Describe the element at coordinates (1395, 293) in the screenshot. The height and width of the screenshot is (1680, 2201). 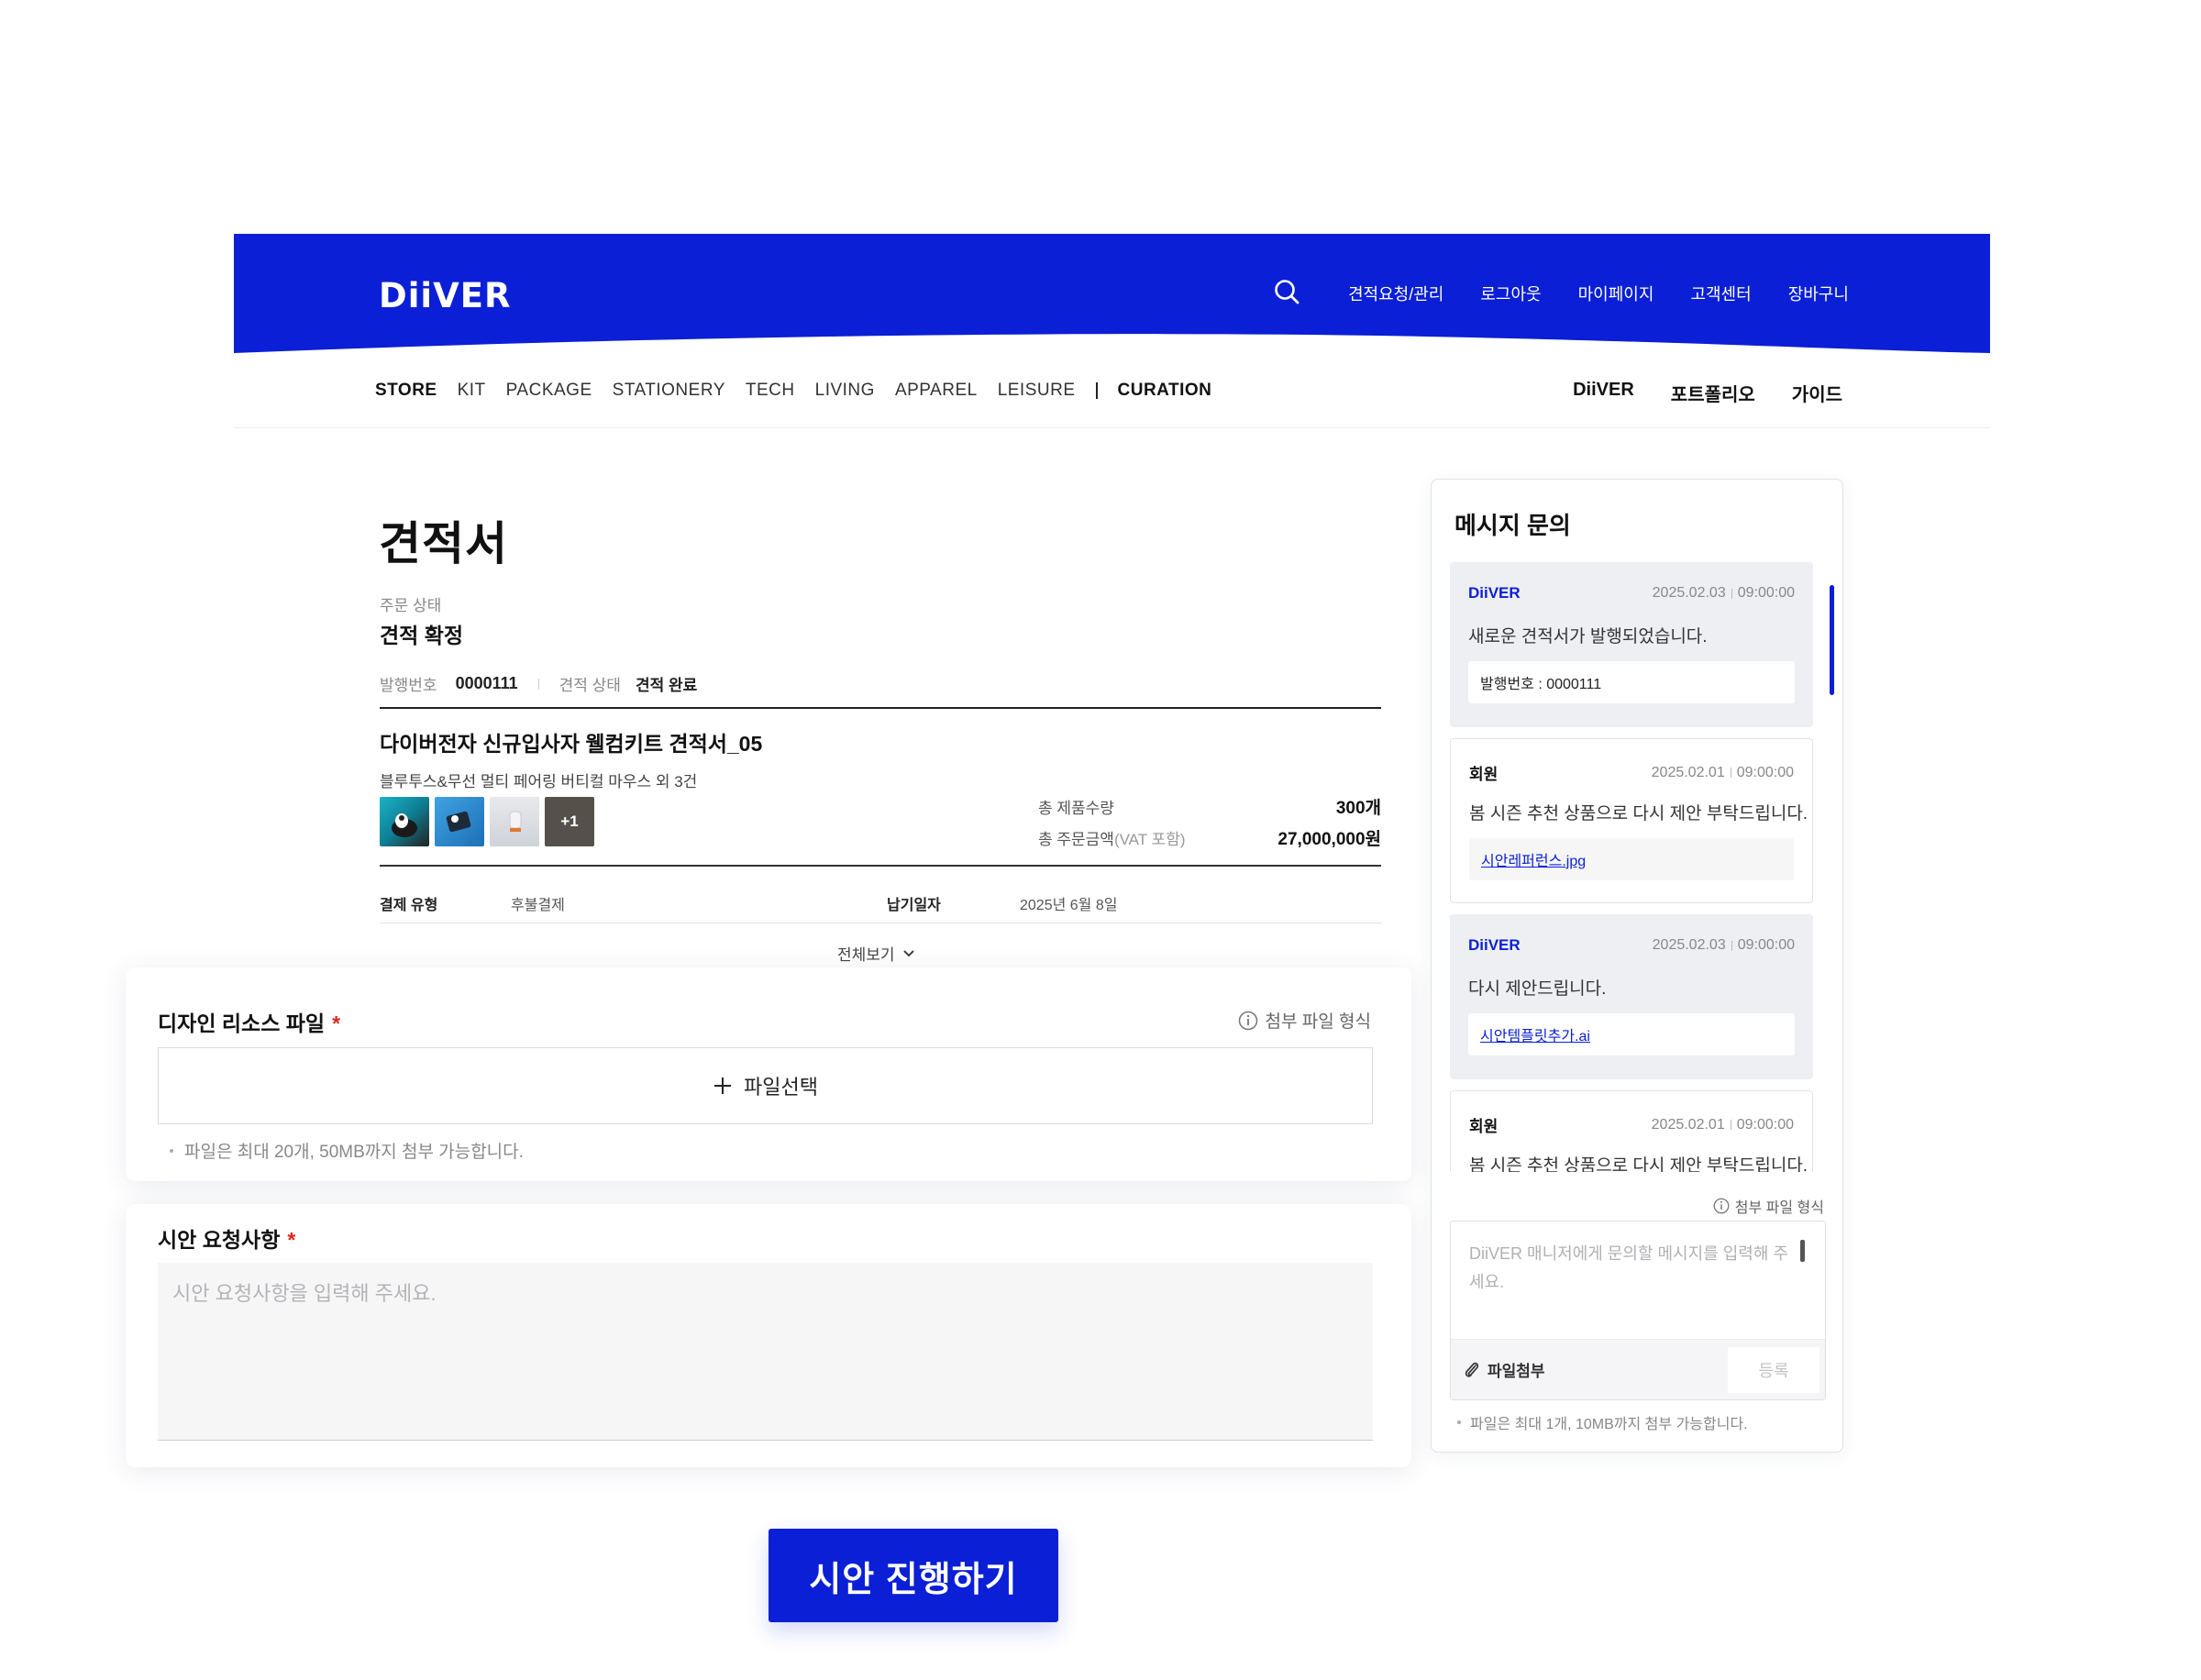
I see `nav-quote-manage: 견적요청/관리` at that location.